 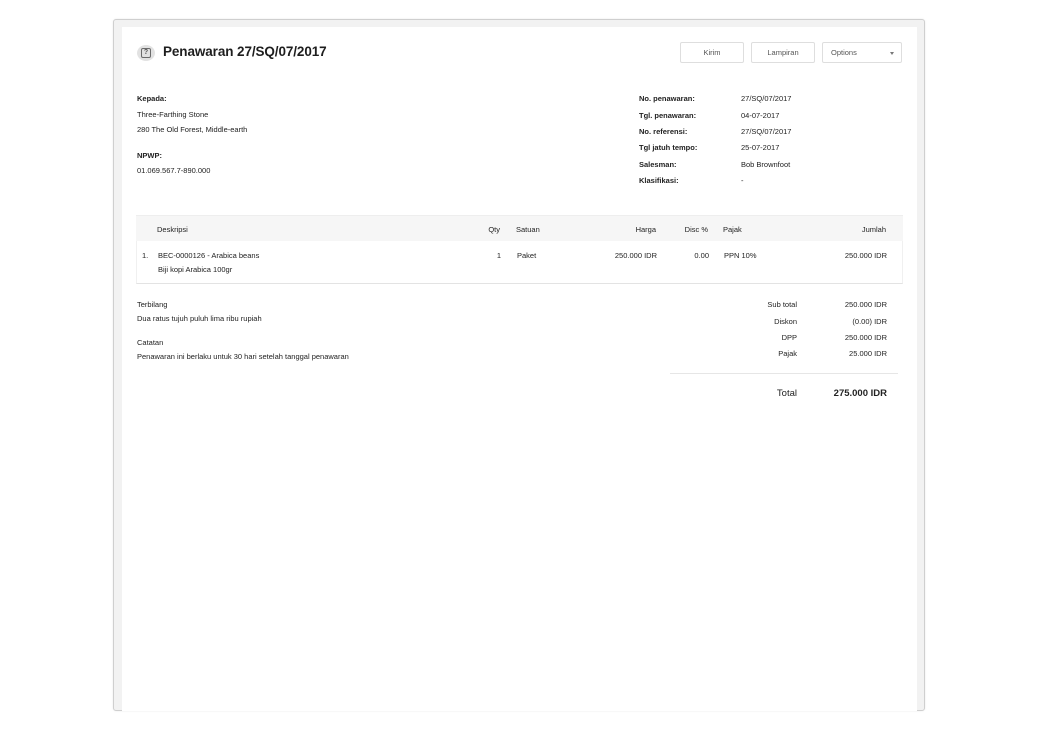 I want to click on info-label-tgl-penawaran: Tgl. penawaran:, so click(x=668, y=115).